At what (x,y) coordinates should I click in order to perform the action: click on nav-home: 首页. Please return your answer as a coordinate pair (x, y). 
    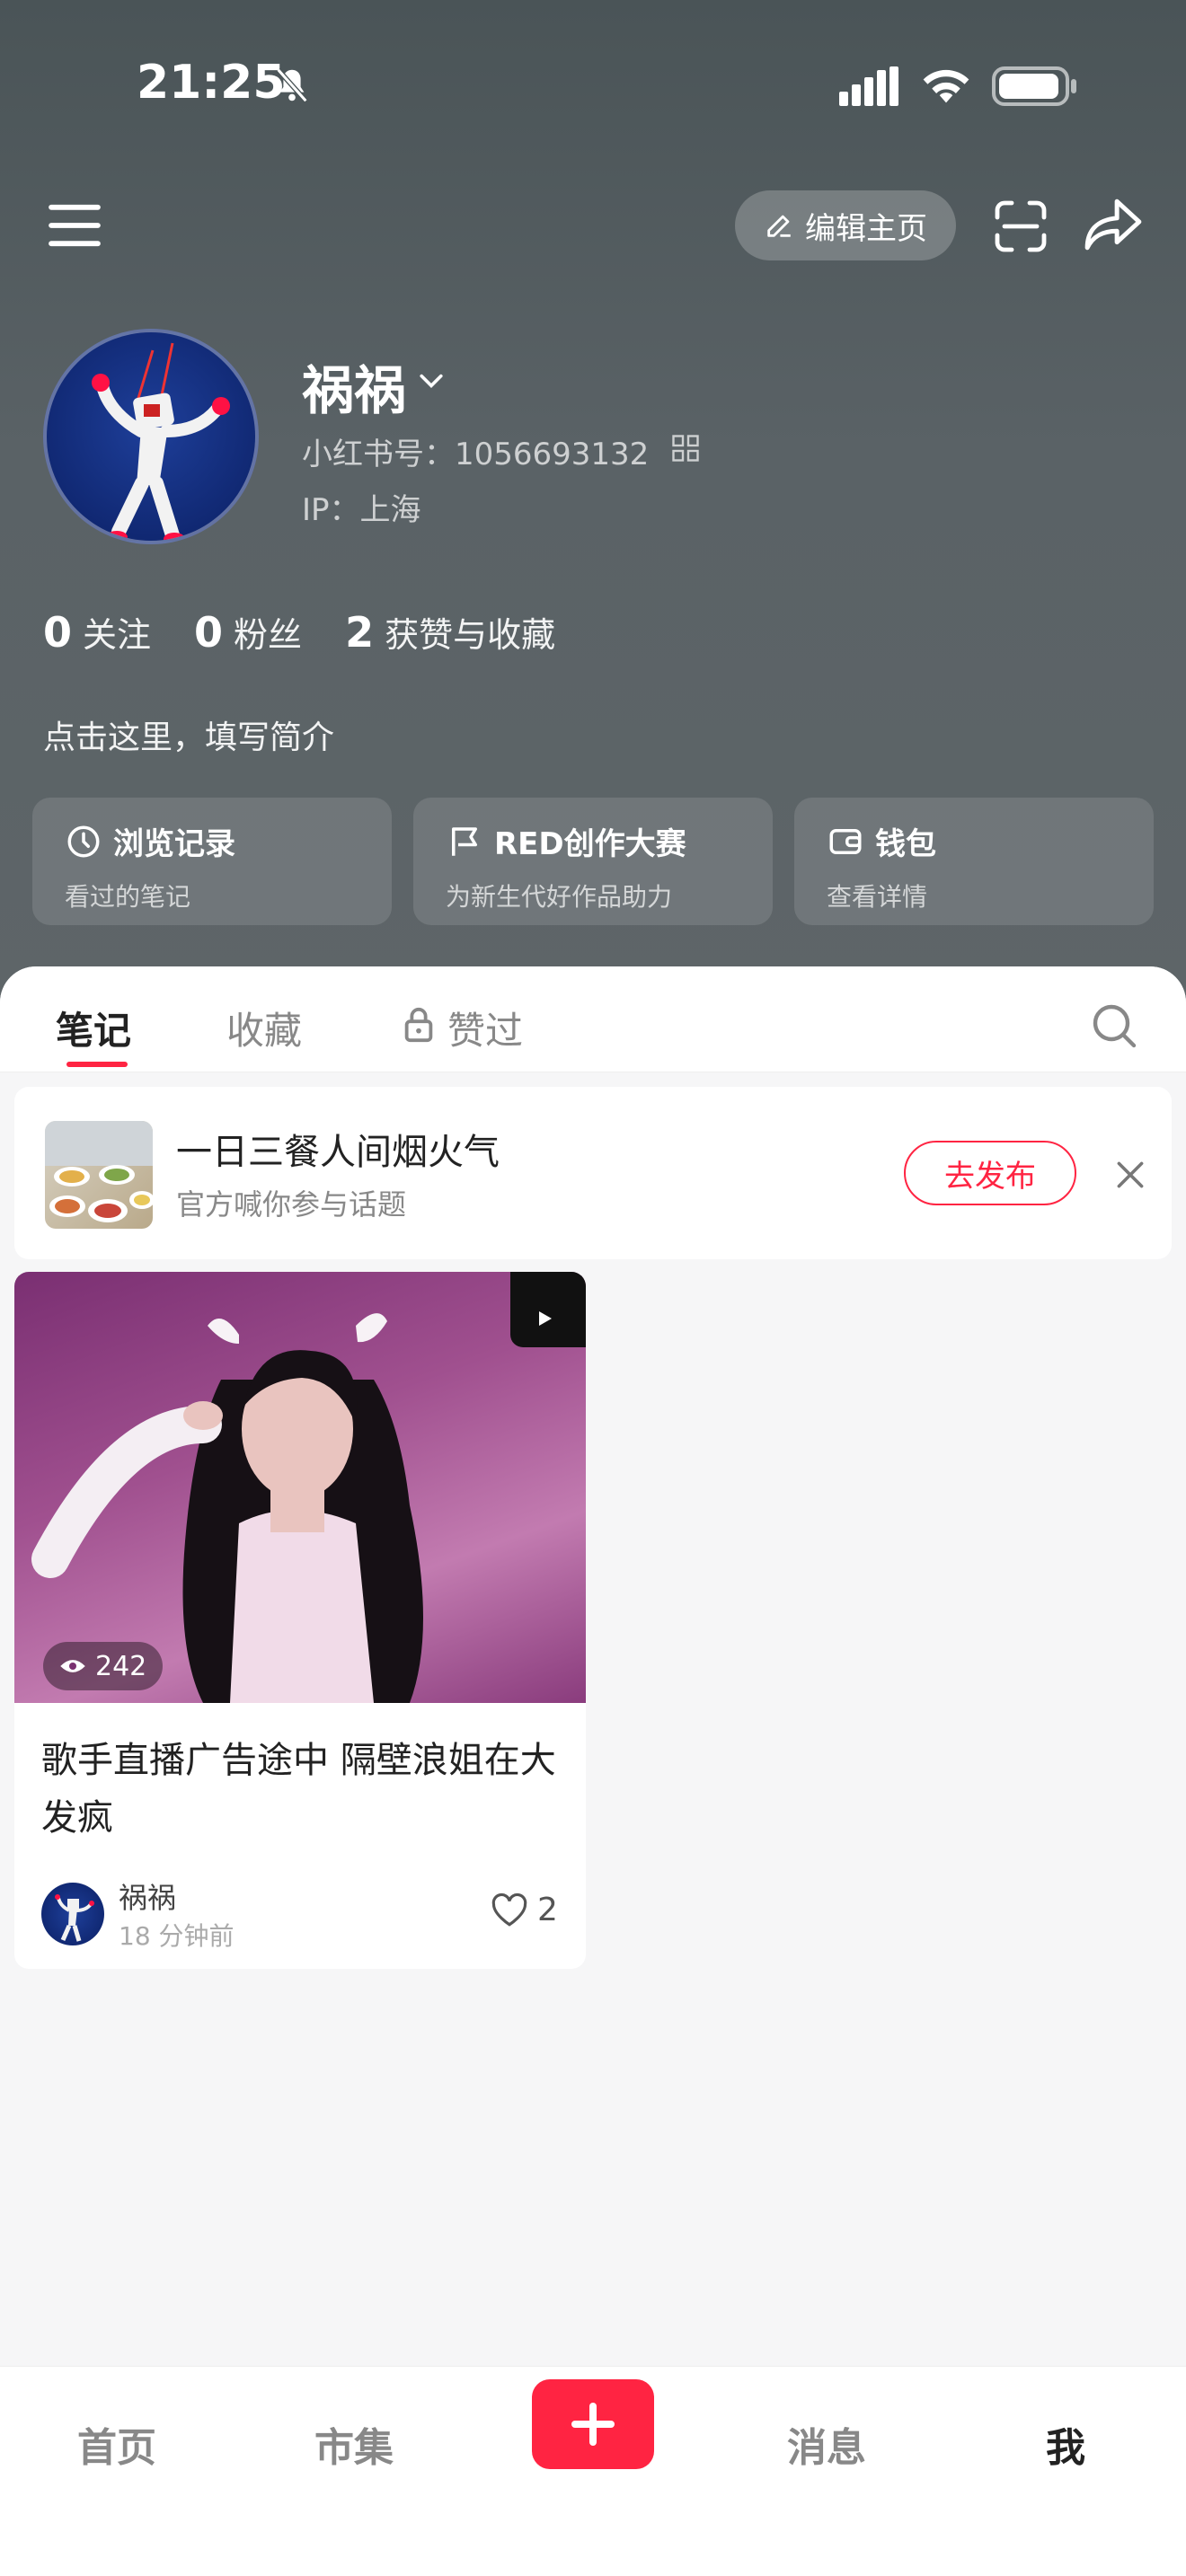
    Looking at the image, I should click on (116, 2444).